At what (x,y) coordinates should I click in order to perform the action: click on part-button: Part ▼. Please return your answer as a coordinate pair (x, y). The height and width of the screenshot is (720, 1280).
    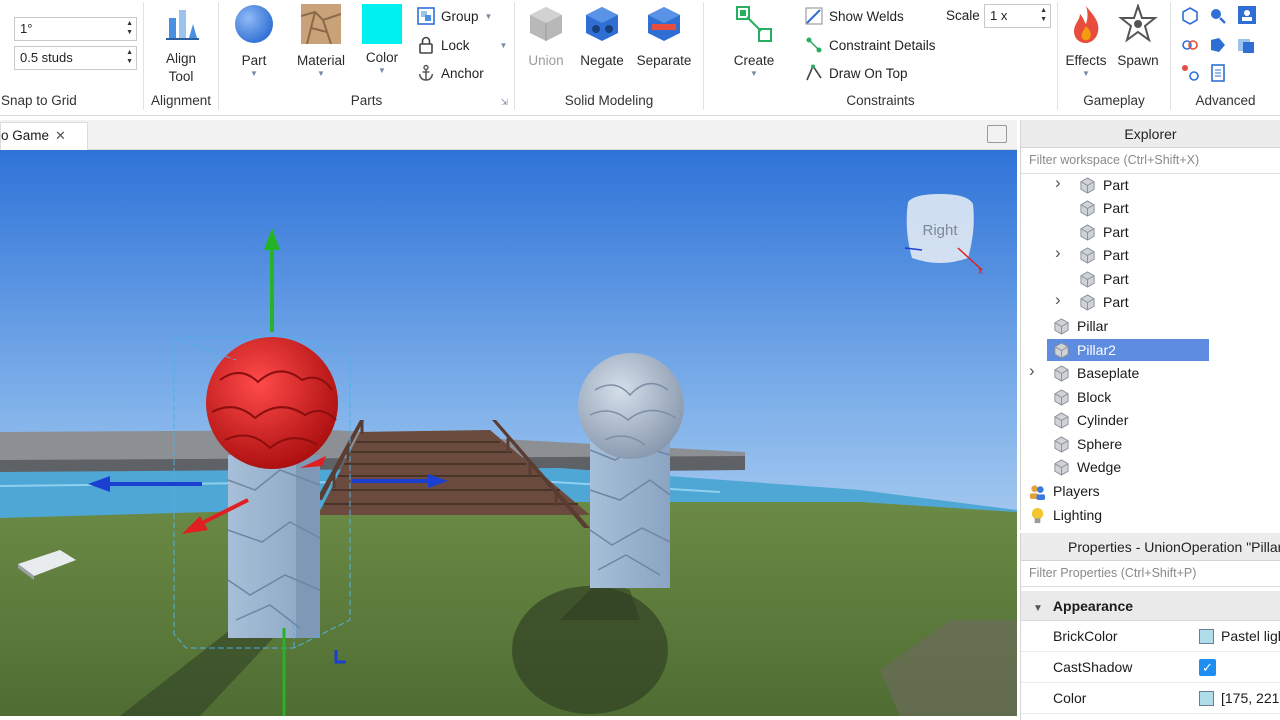
    Looking at the image, I should click on (254, 41).